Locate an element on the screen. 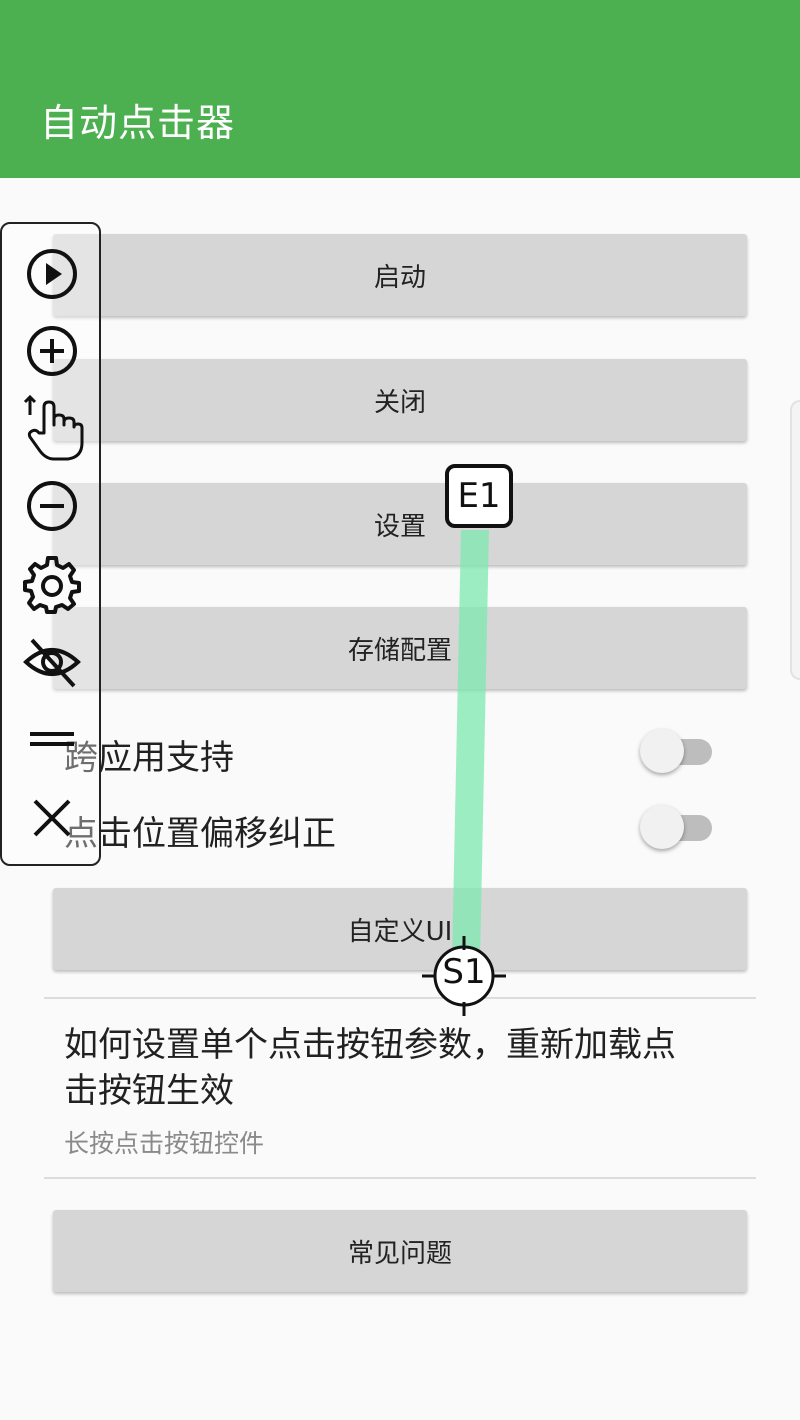 Image resolution: width=800 pixels, height=1420 pixels. swipe-start-marker: S1 is located at coordinates (464, 976).